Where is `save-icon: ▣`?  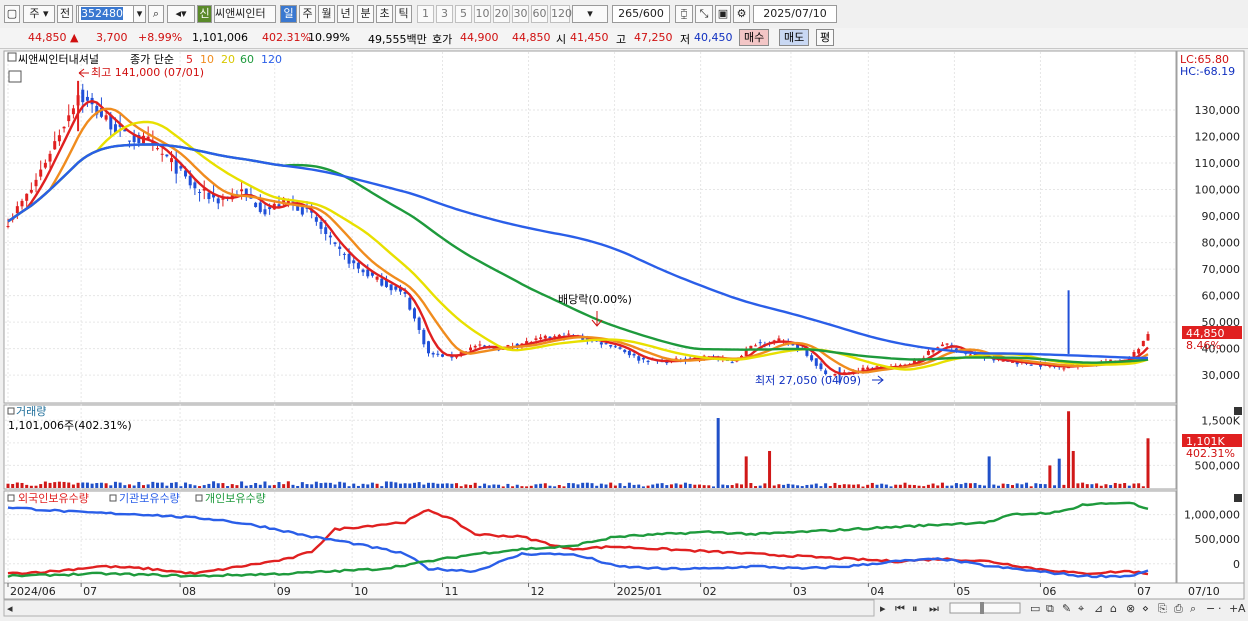
save-icon: ▣ is located at coordinates (723, 14).